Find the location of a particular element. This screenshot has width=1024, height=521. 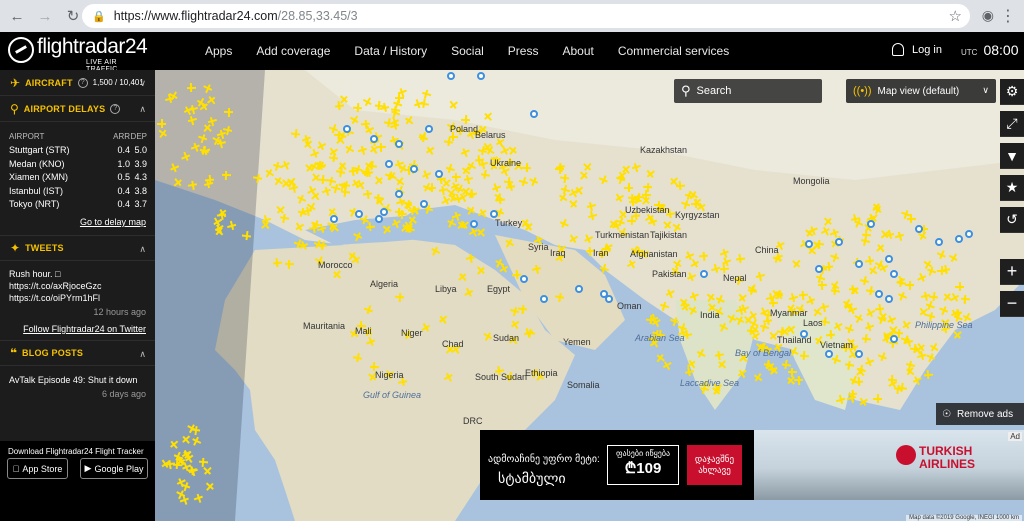

delay-row: Tokyo (NRT) 0.4 3.7 is located at coordinates (78, 205).